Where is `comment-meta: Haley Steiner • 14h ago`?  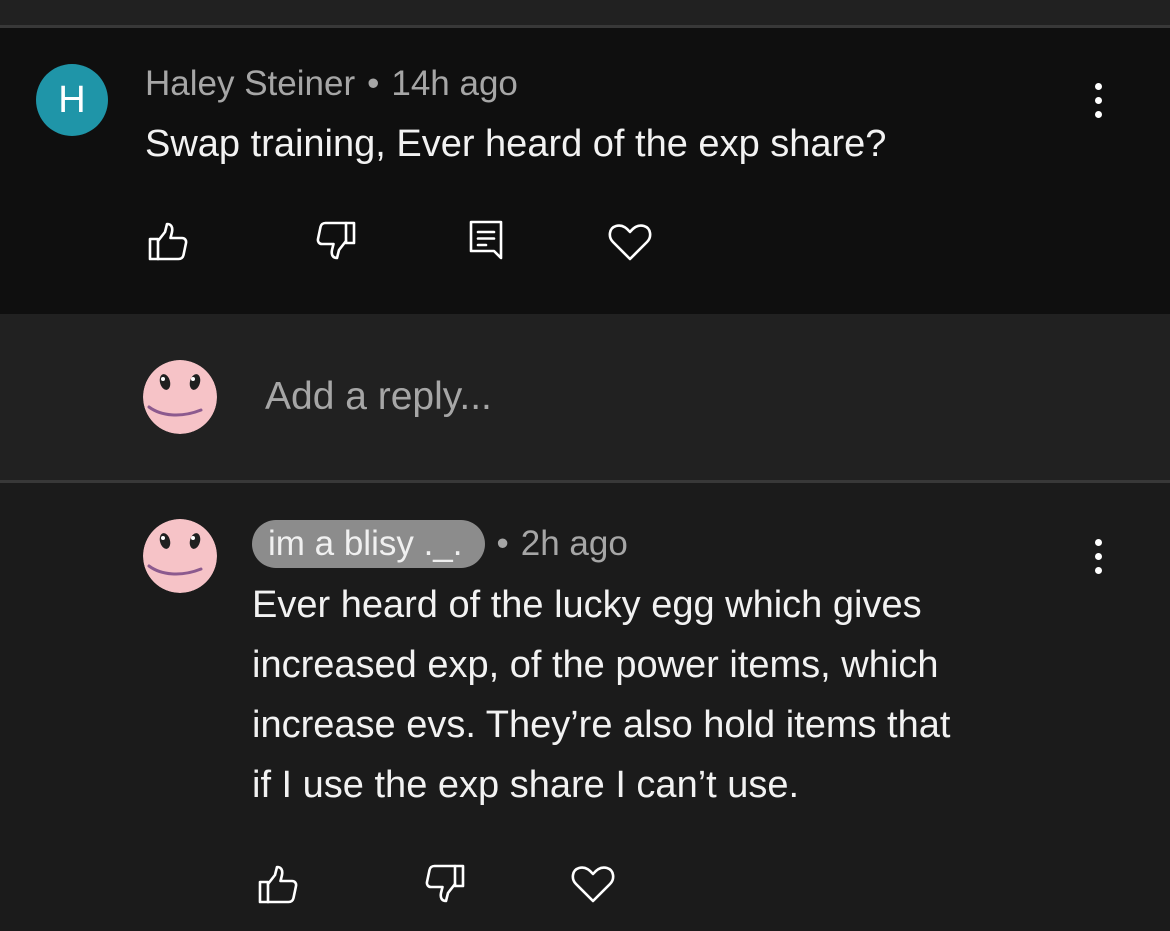 comment-meta: Haley Steiner • 14h ago is located at coordinates (331, 84).